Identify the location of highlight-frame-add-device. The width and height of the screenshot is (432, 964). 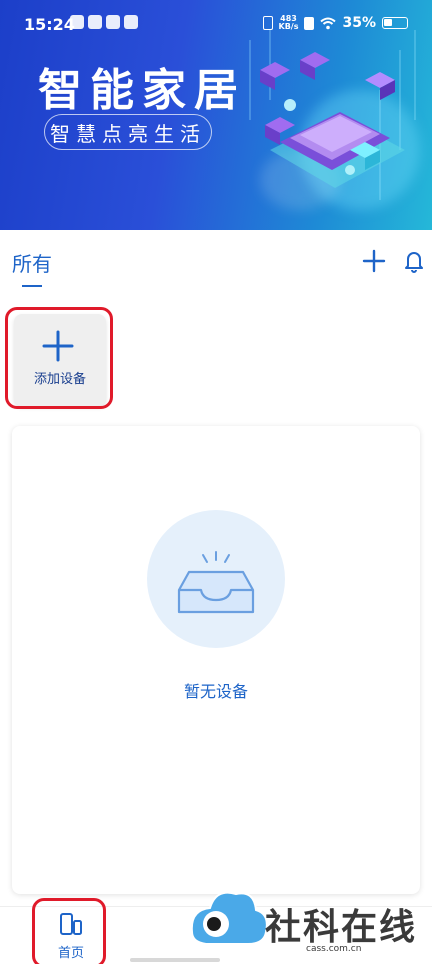
(59, 358).